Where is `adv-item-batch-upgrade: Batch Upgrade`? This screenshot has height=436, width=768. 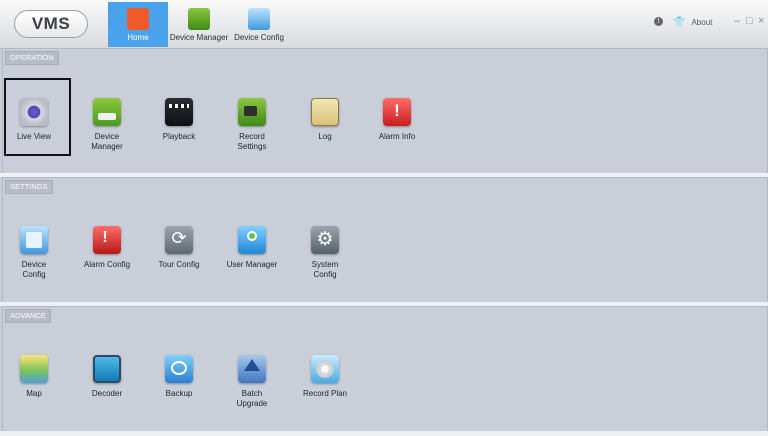
adv-item-batch-upgrade: Batch Upgrade is located at coordinates (252, 382).